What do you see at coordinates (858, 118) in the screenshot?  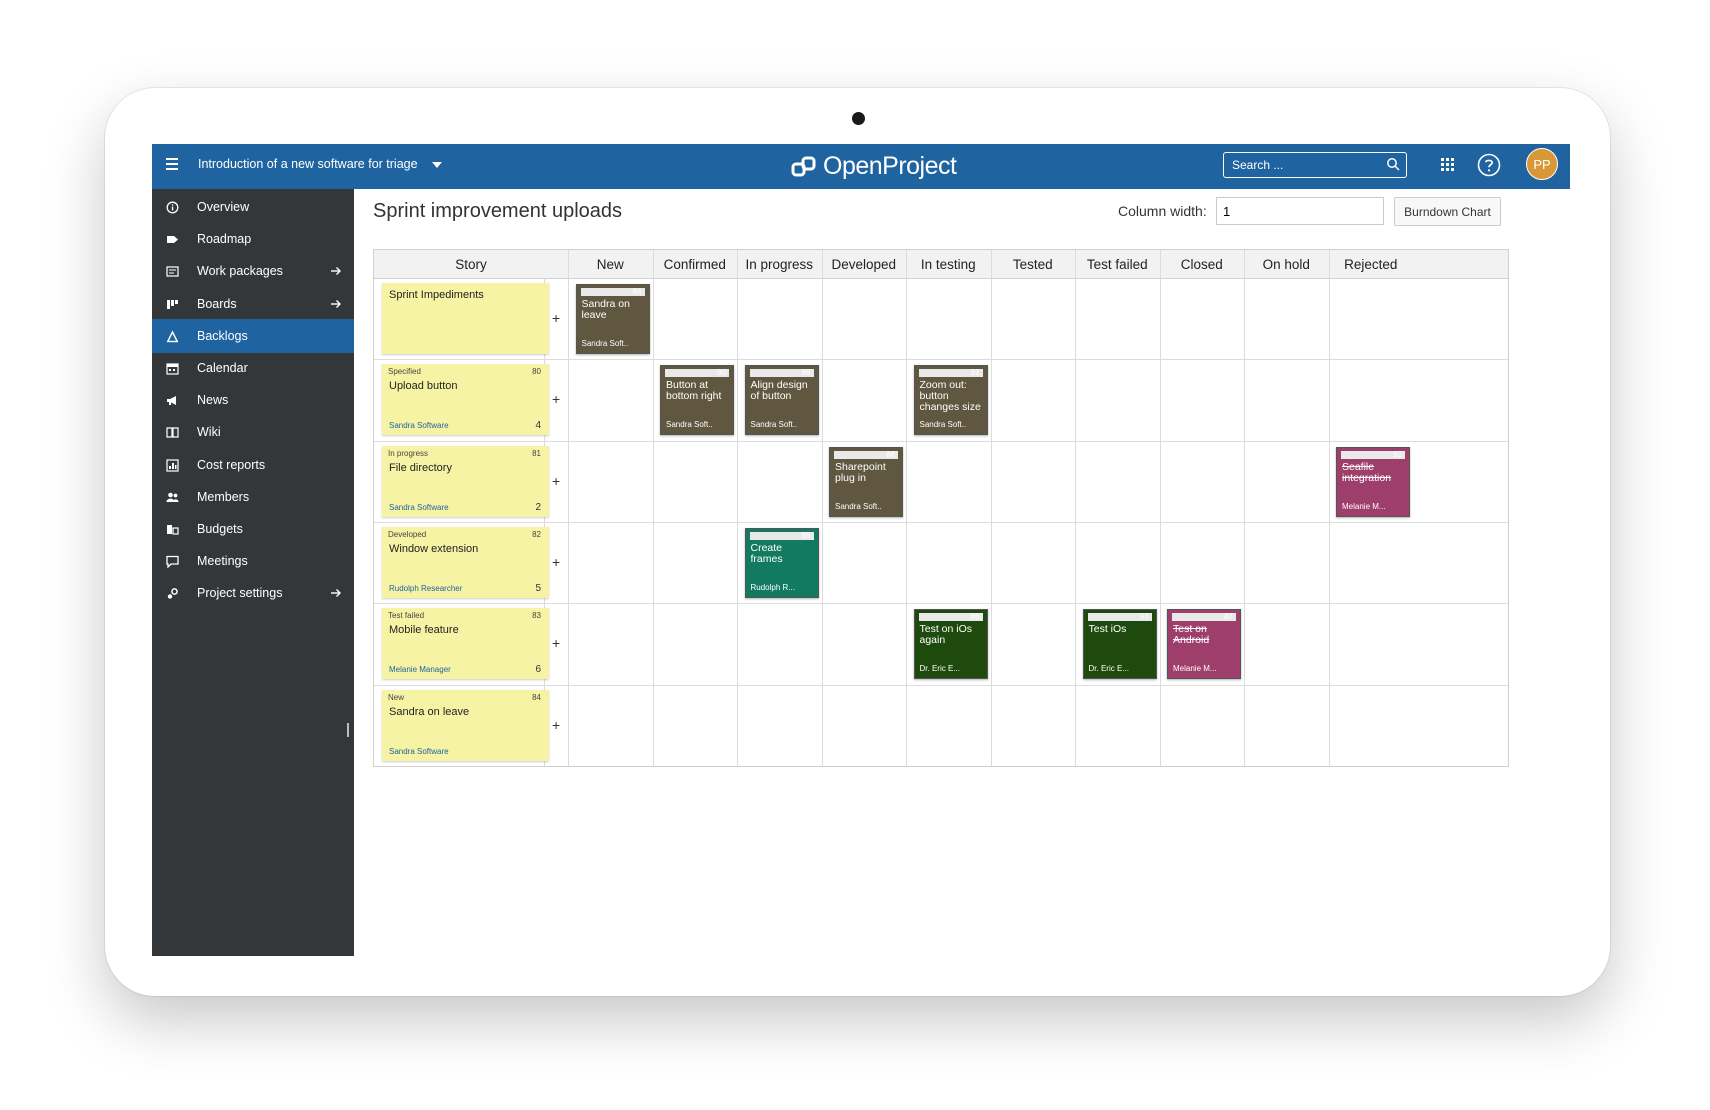 I see `camera-dot` at bounding box center [858, 118].